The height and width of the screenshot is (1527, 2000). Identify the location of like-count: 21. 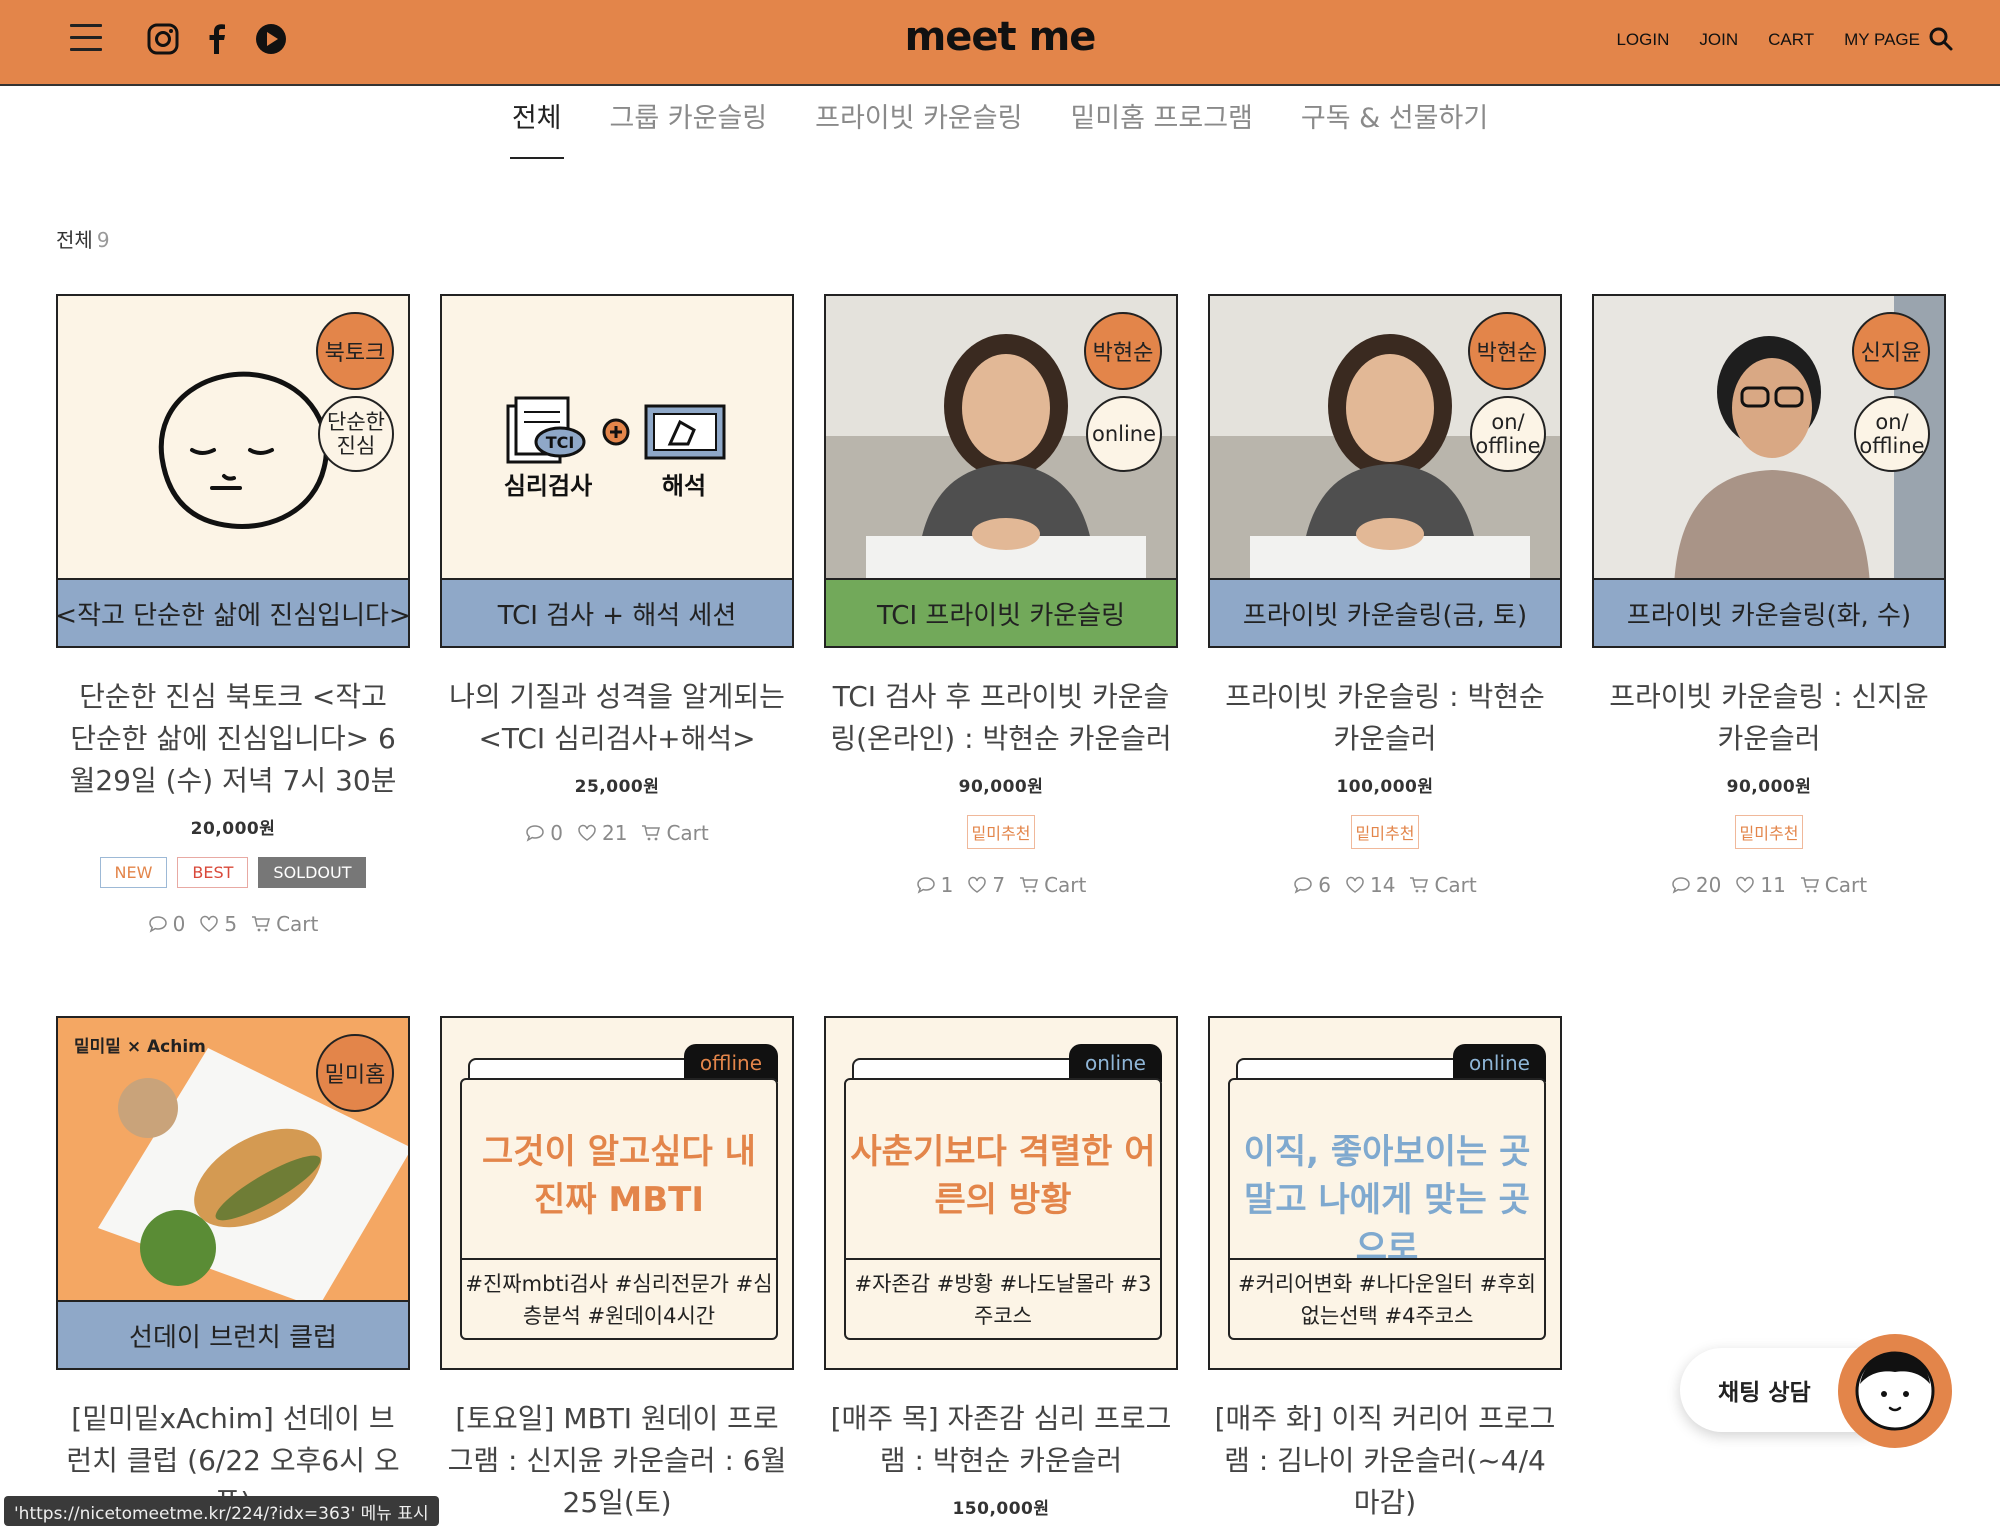
(602, 833).